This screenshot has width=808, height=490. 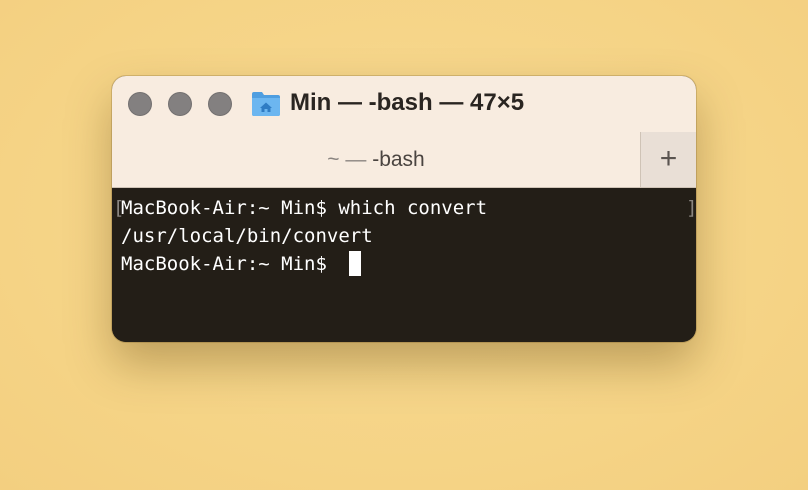 I want to click on text-cursor, so click(x=355, y=263).